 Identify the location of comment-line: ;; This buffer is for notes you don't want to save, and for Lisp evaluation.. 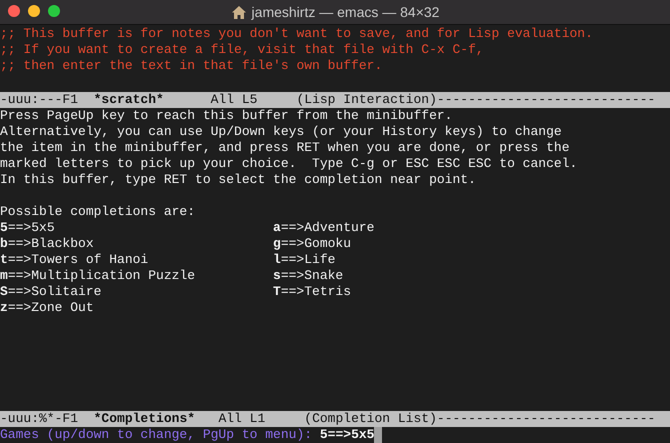
(297, 34).